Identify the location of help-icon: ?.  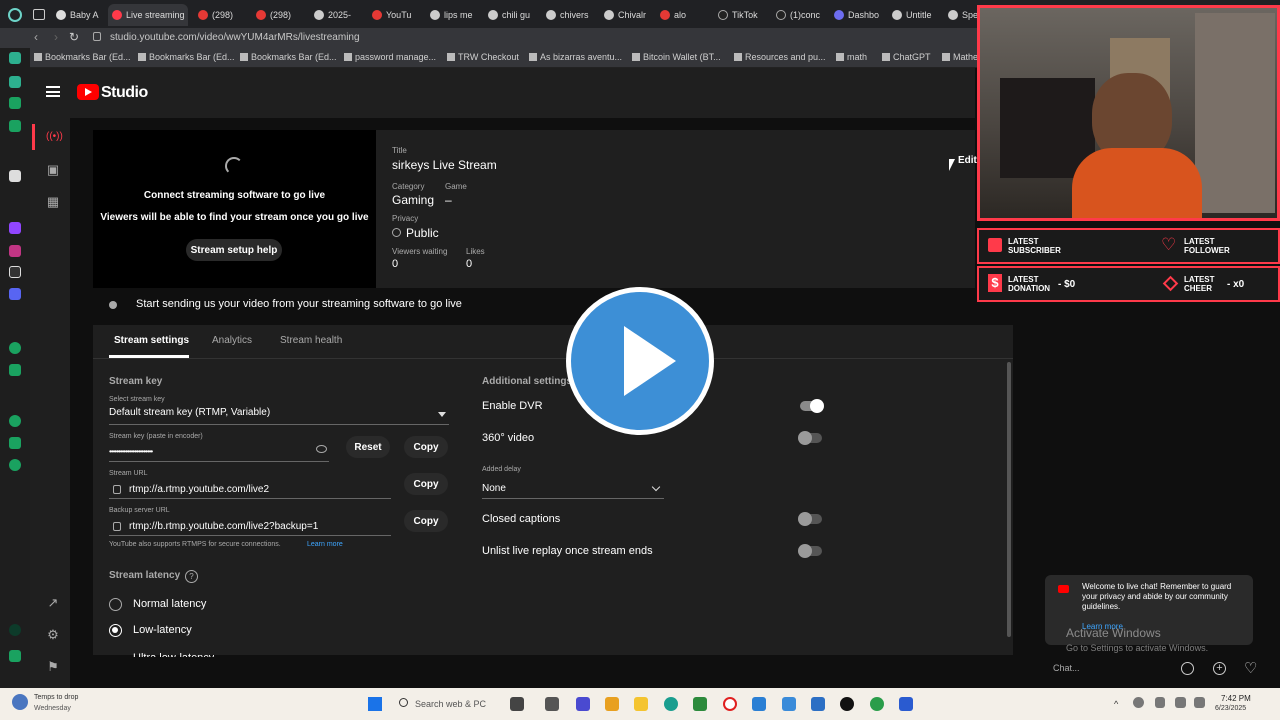
(191, 576).